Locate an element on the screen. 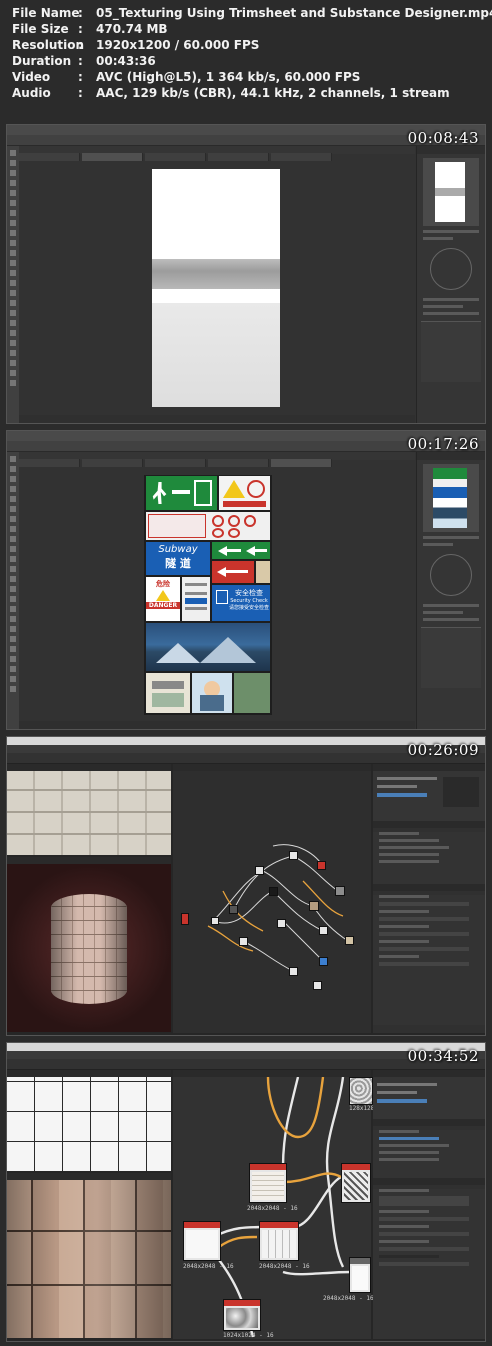 The image size is (492, 1346). node-graph is located at coordinates (272, 902).